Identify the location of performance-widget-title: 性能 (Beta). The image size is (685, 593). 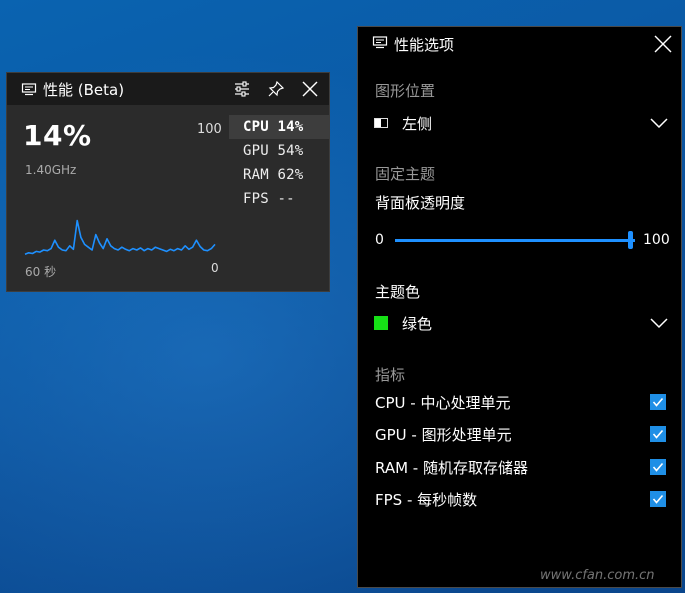
(84, 89).